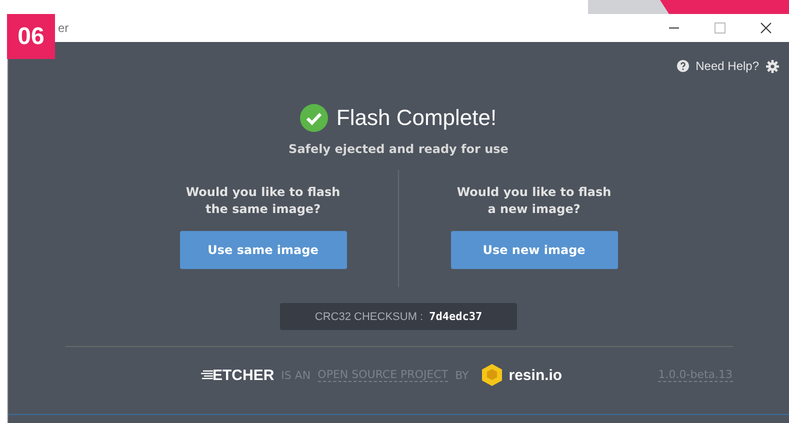 The height and width of the screenshot is (423, 789). Describe the element at coordinates (416, 118) in the screenshot. I see `status-title: Flash Complete!` at that location.